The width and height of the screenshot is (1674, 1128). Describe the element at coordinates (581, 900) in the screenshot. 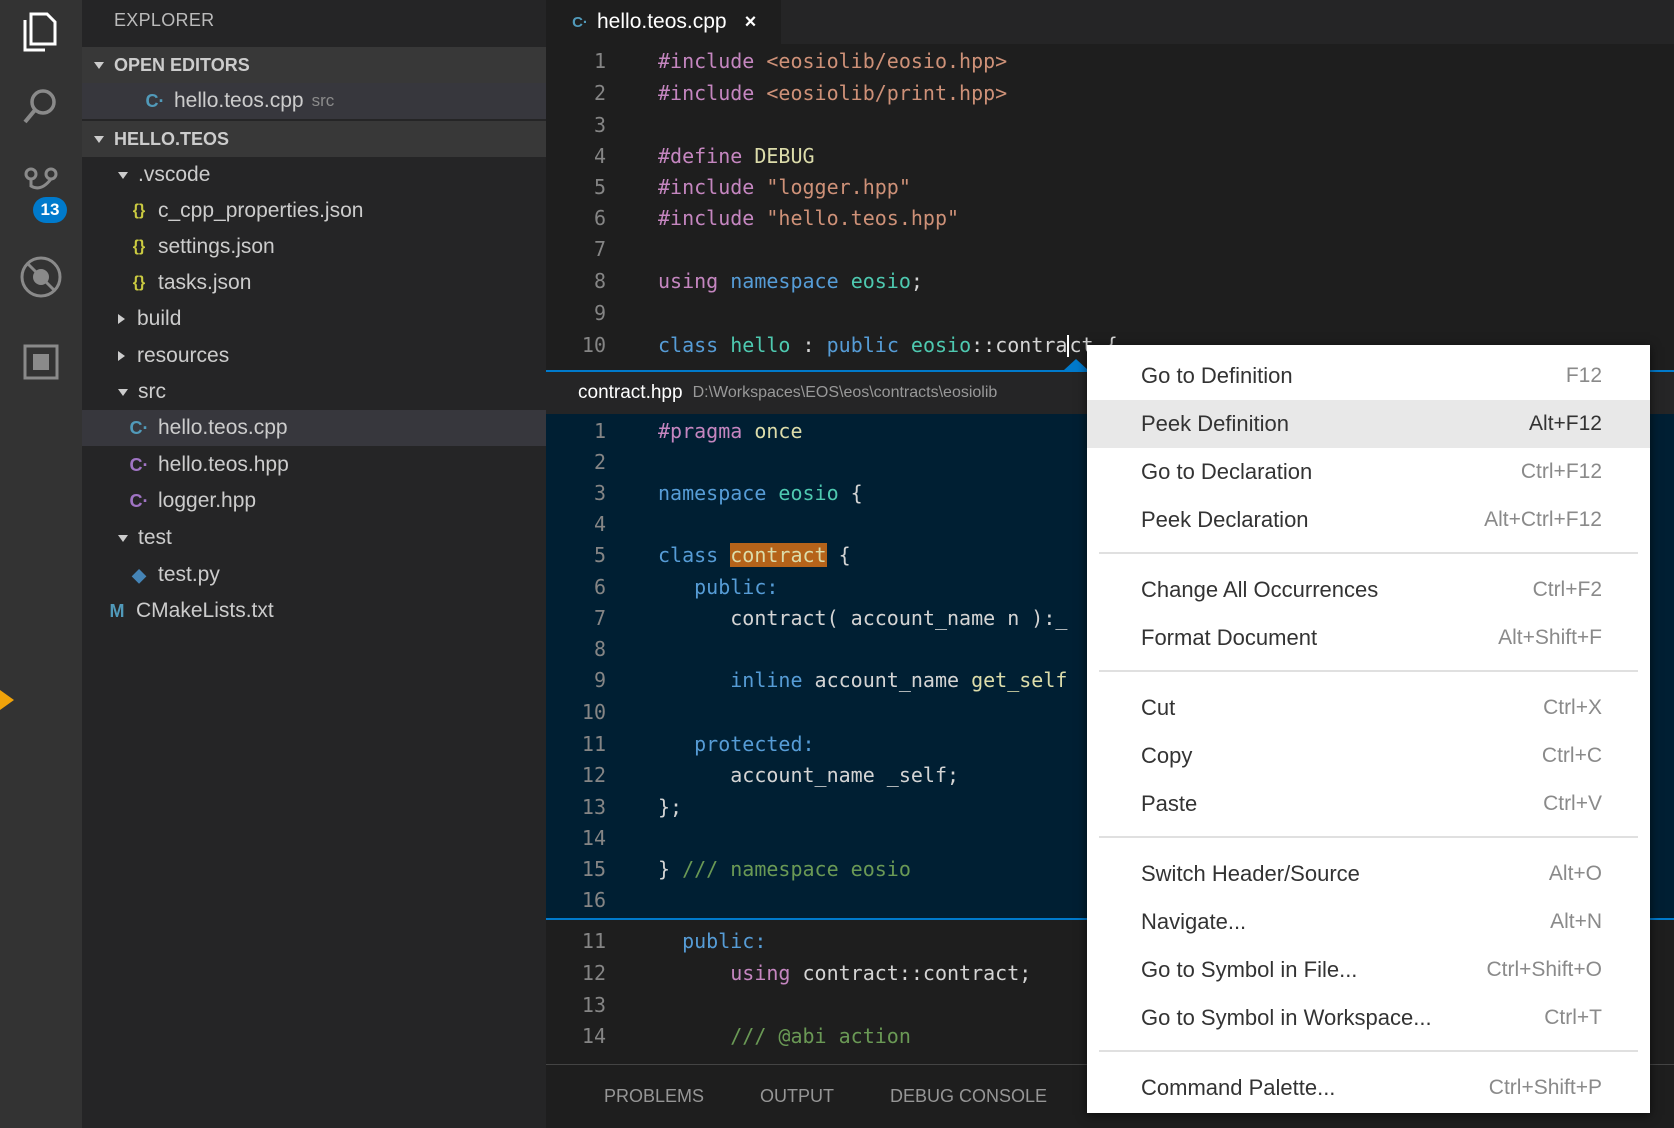

I see `code-line: 16` at that location.